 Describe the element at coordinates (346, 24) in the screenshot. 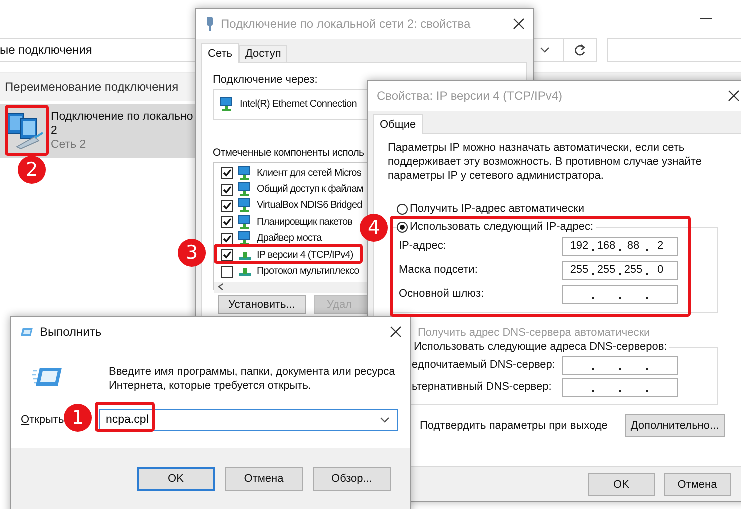

I see `window-title: Подключение по локальной сети 2: свойства` at that location.